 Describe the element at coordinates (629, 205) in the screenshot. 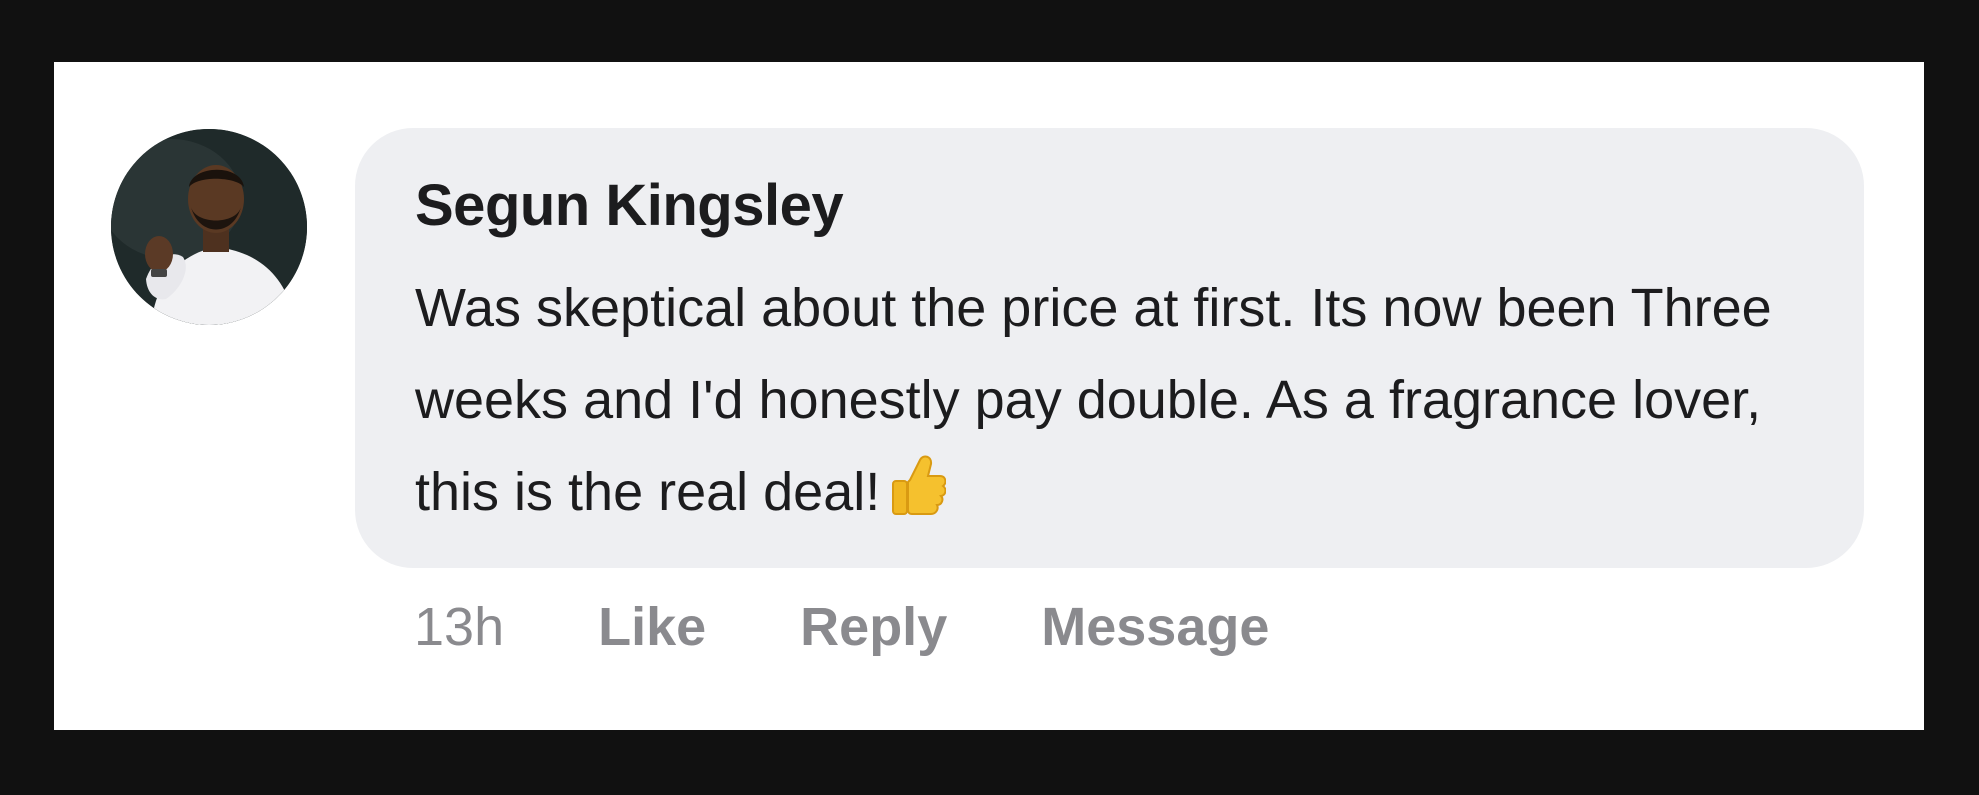

I see `author-name: Segun Kingsley` at that location.